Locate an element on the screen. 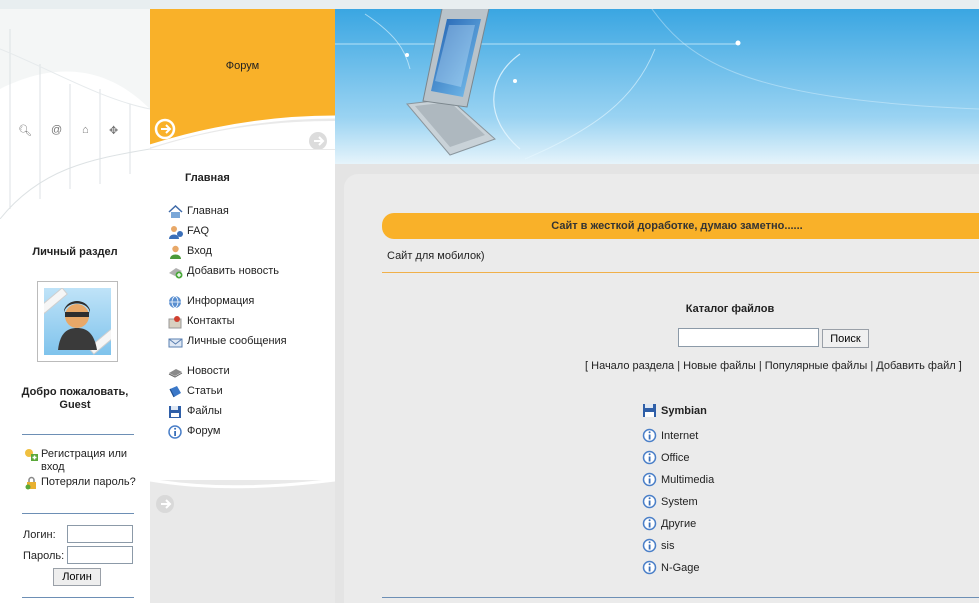 The image size is (979, 603). search-input is located at coordinates (748, 337).